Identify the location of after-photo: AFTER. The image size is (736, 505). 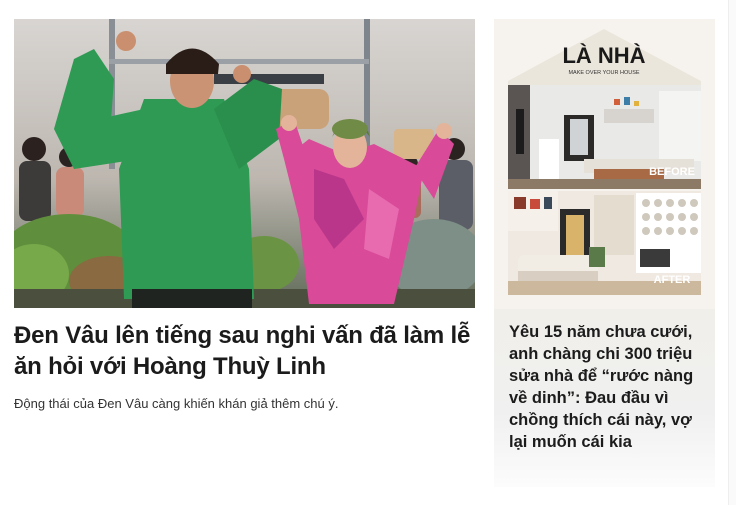
(604, 243).